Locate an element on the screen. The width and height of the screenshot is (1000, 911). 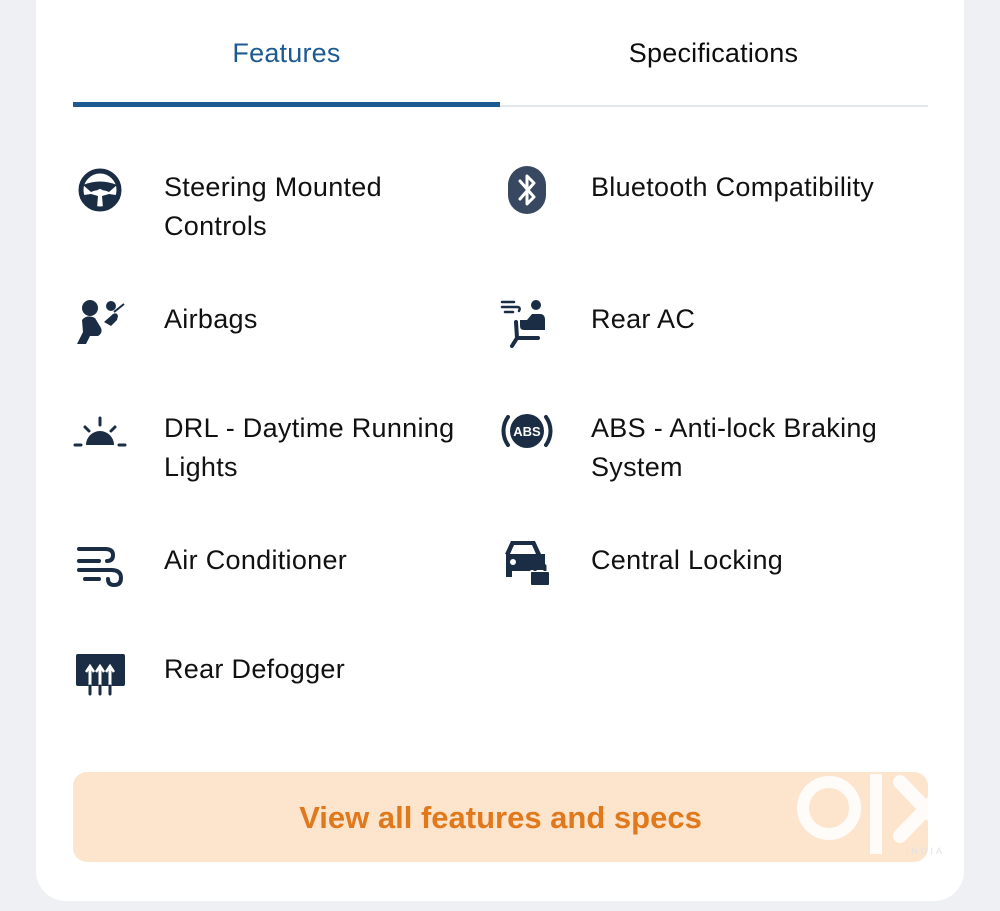
feature-label: Bluetooth Compatibility is located at coordinates (733, 187).